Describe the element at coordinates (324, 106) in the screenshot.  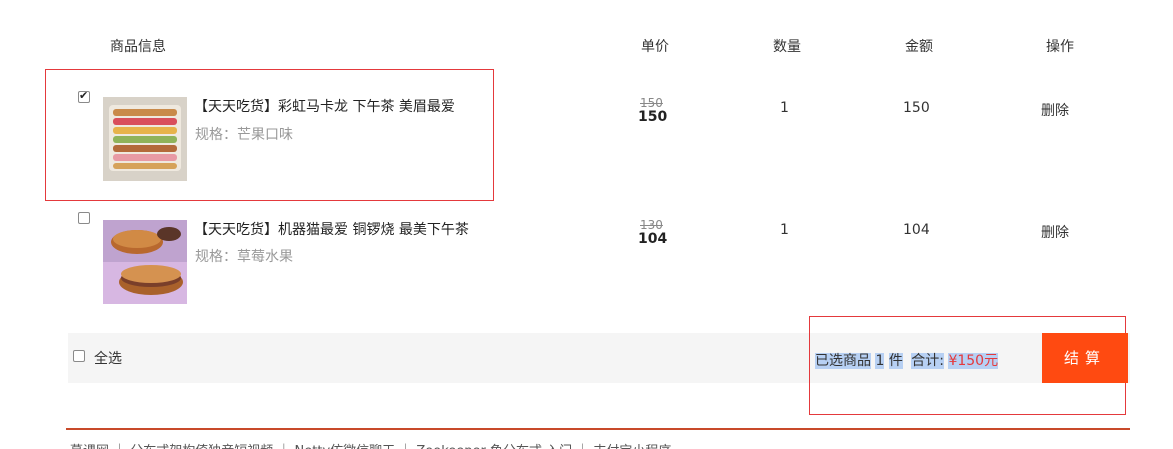
I see `item-title: 【天天吃货】彩虹马卡龙 下午茶 美眉最爱` at that location.